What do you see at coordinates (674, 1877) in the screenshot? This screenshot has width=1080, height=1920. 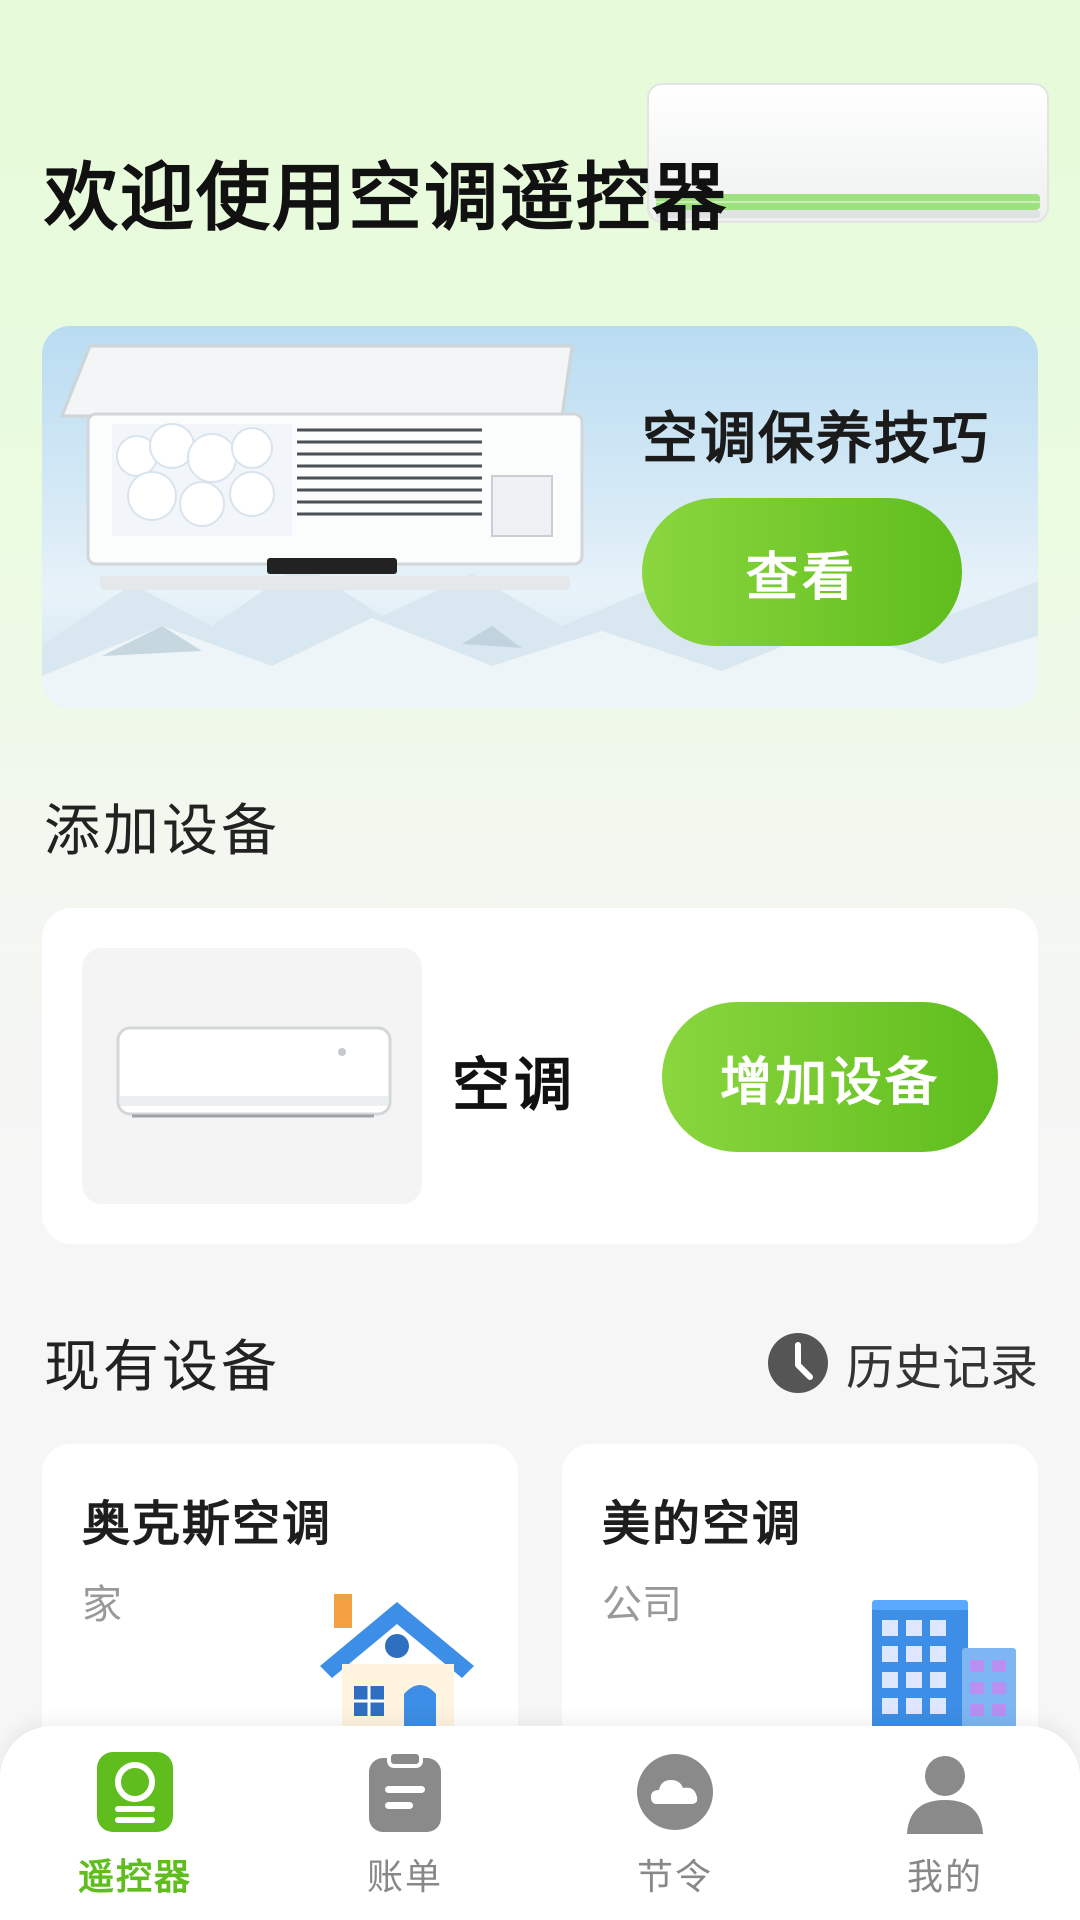 I see `nav-label: 节令` at bounding box center [674, 1877].